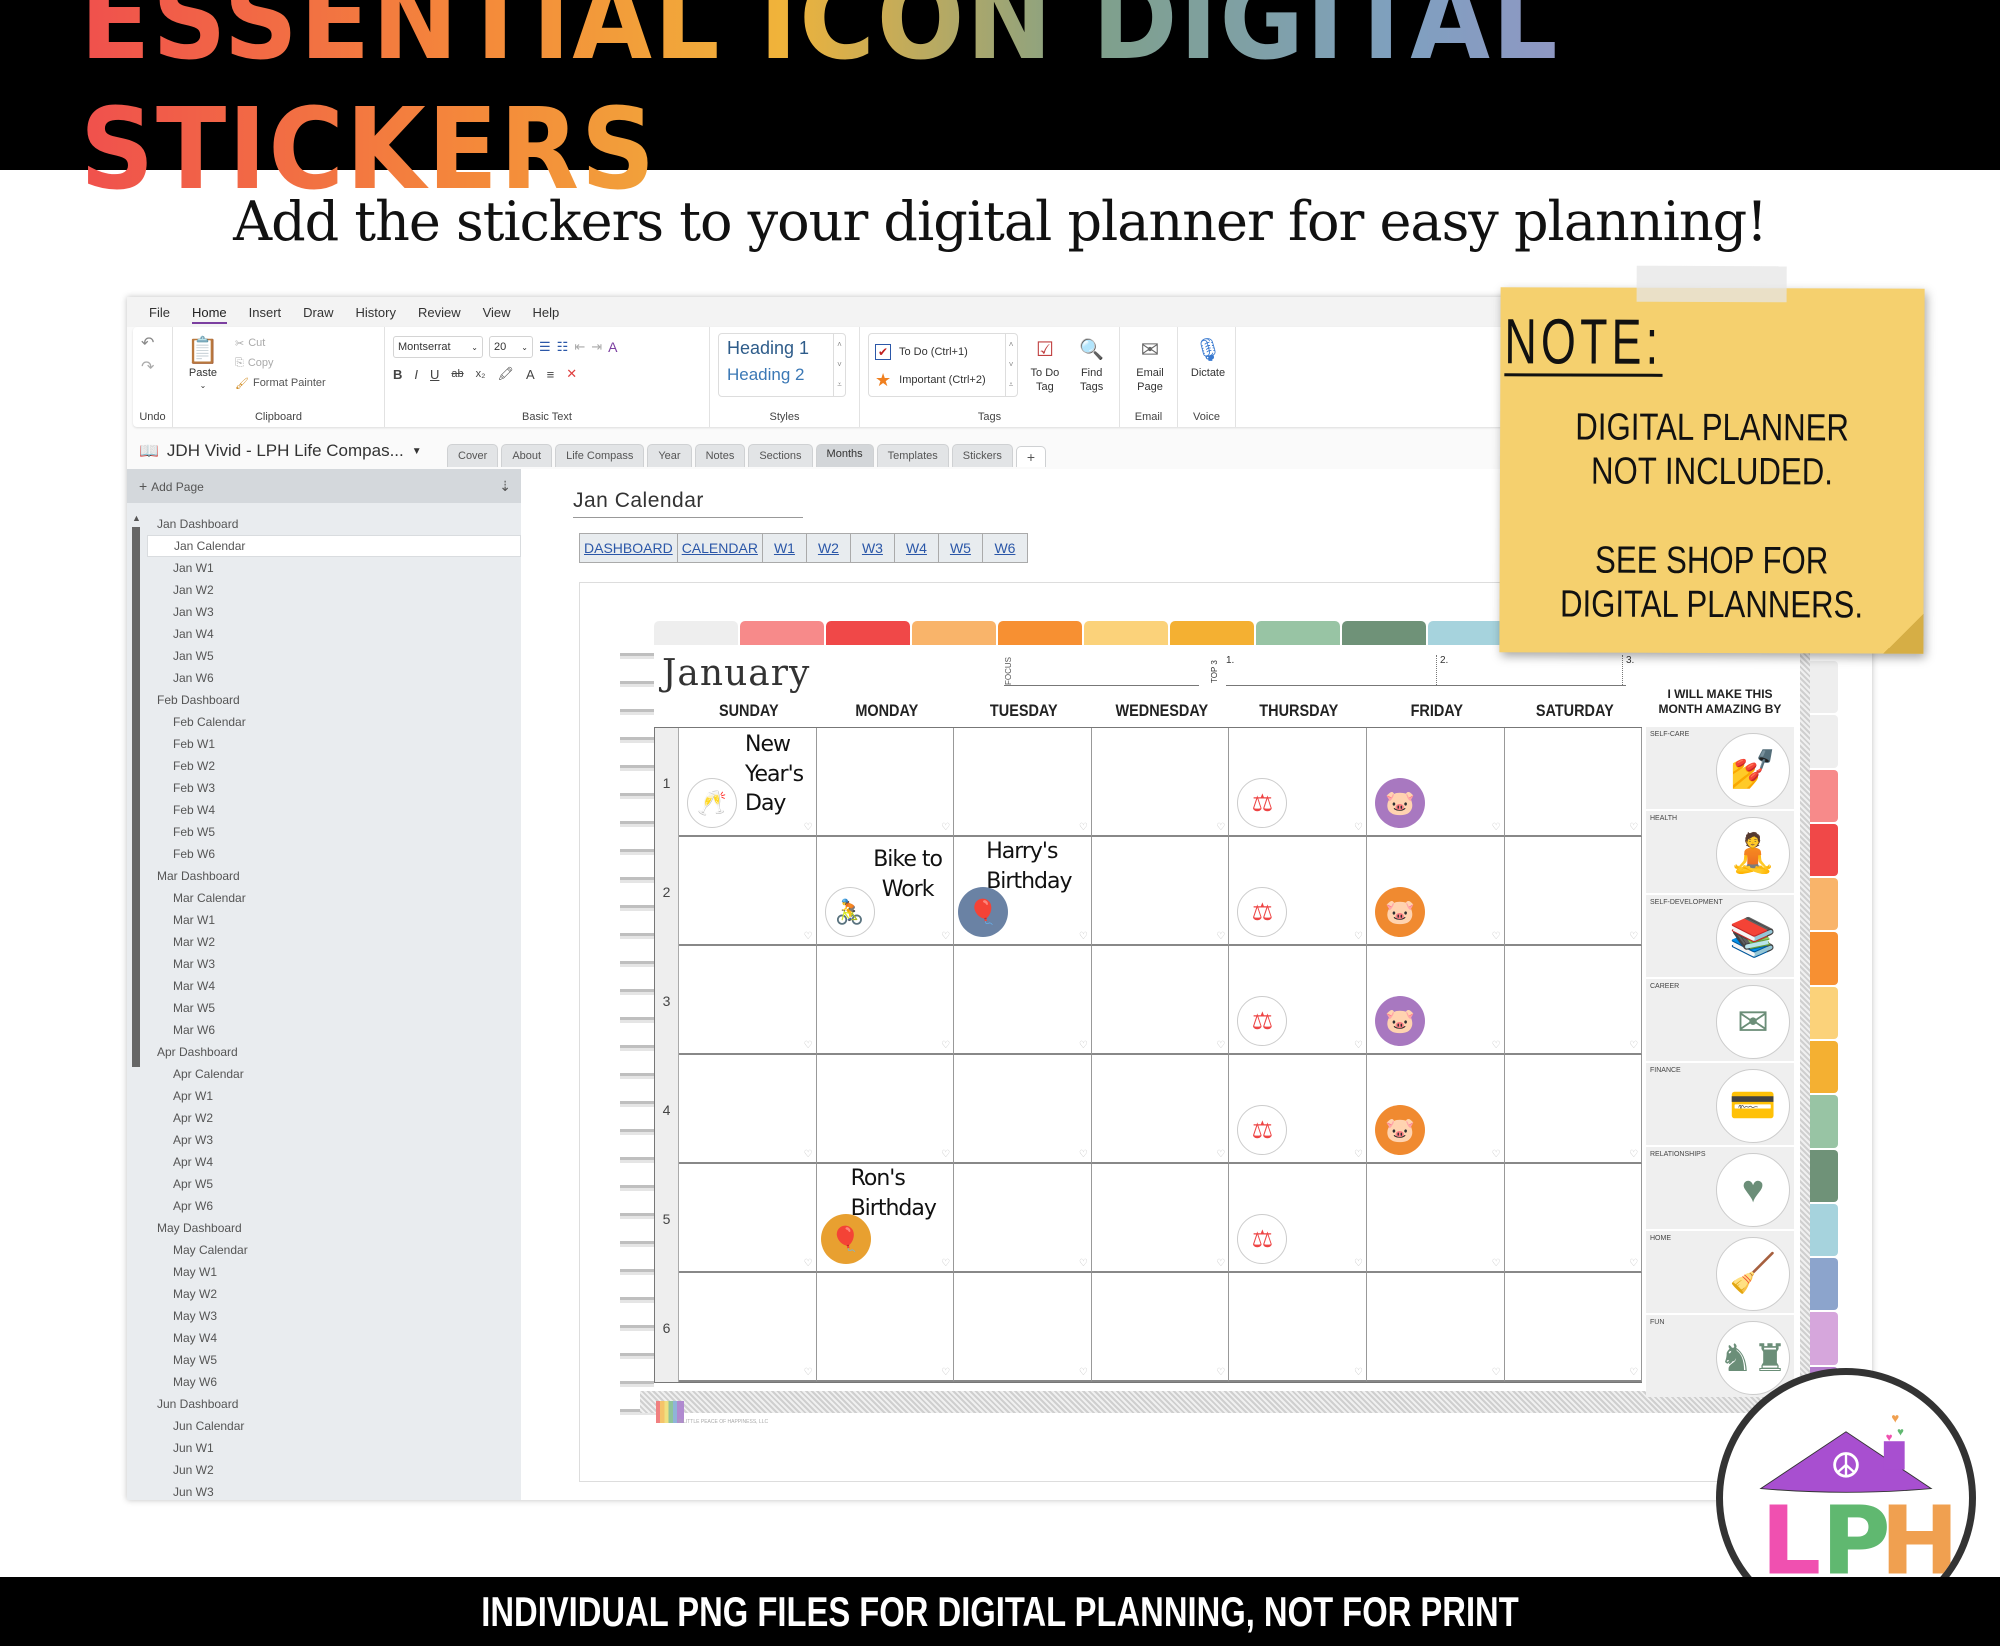 The height and width of the screenshot is (1646, 2000). What do you see at coordinates (203, 371) in the screenshot?
I see `paste-button: 📋 Paste ⌄` at bounding box center [203, 371].